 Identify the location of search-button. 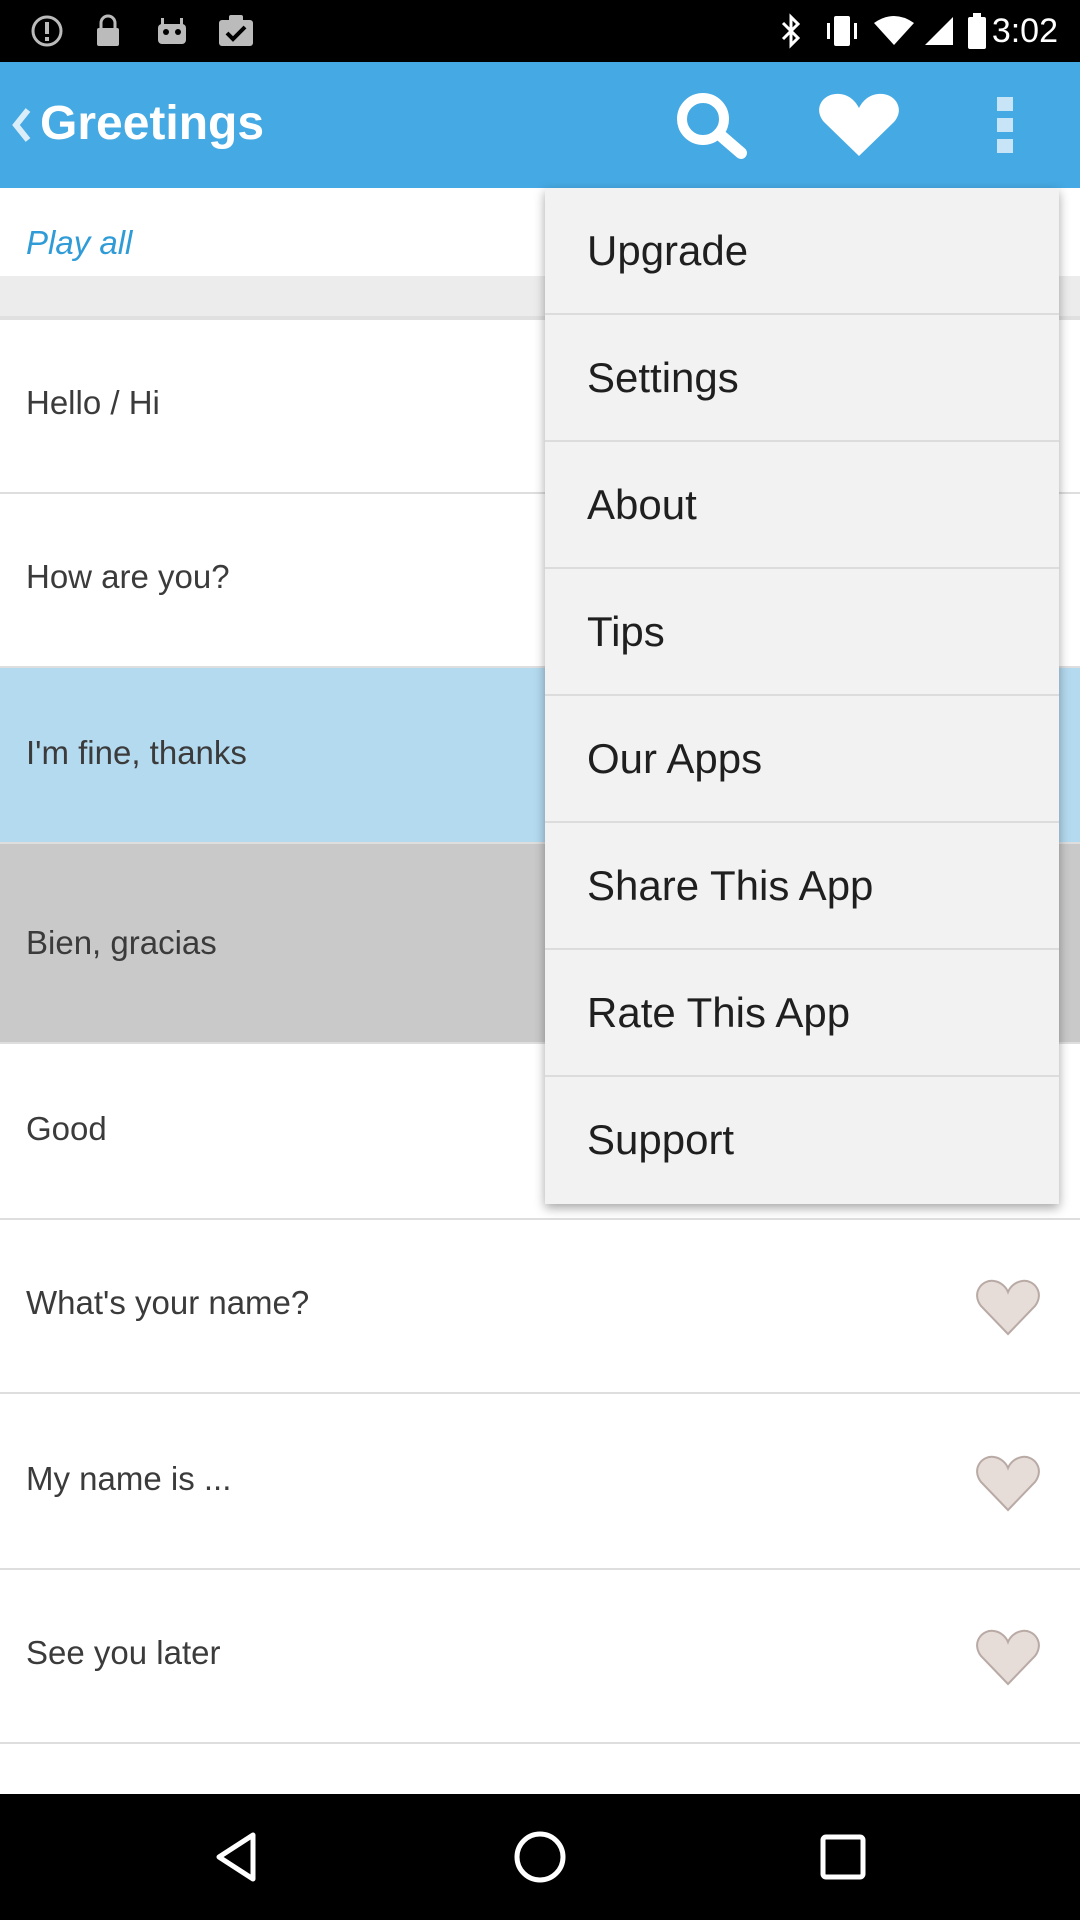
(711, 125).